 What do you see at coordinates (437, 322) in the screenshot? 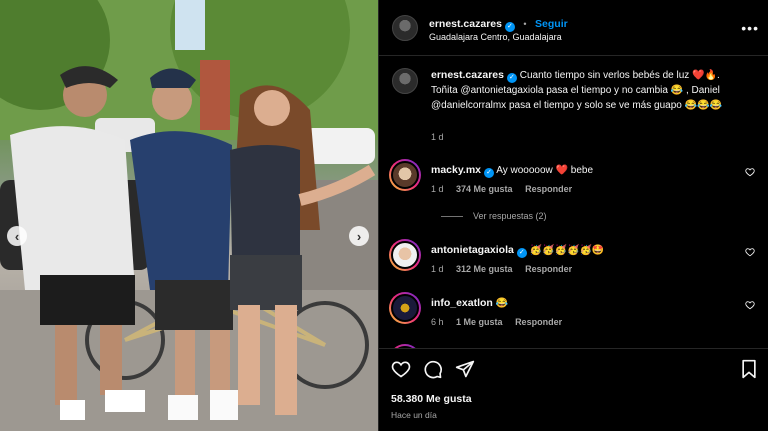
I see `comment-time: 6 h` at bounding box center [437, 322].